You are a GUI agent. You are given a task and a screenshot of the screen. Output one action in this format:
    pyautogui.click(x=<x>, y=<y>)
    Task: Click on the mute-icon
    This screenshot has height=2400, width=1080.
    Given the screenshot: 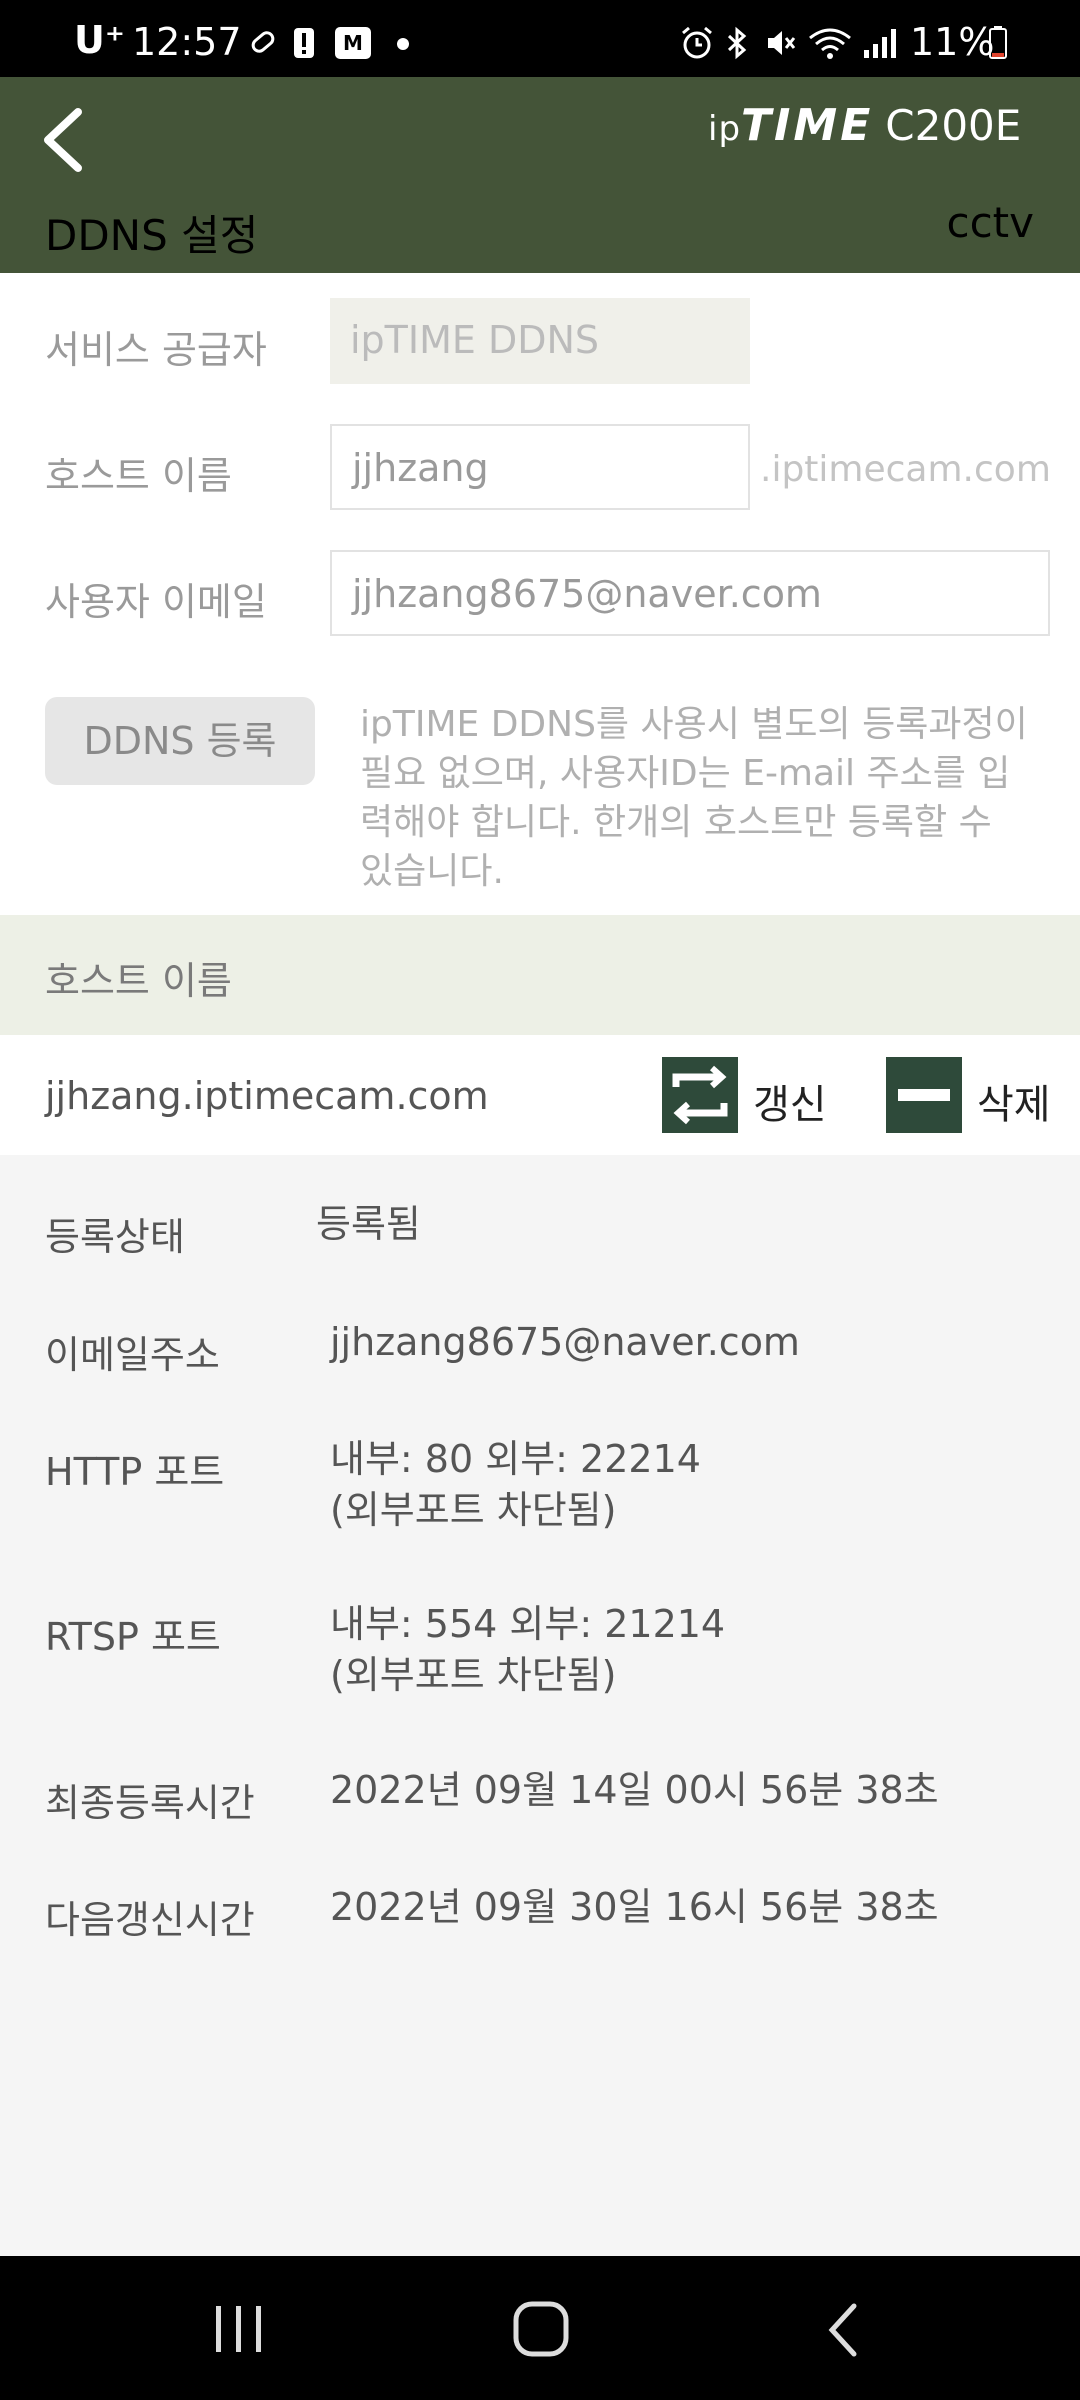 What is the action you would take?
    pyautogui.click(x=782, y=43)
    